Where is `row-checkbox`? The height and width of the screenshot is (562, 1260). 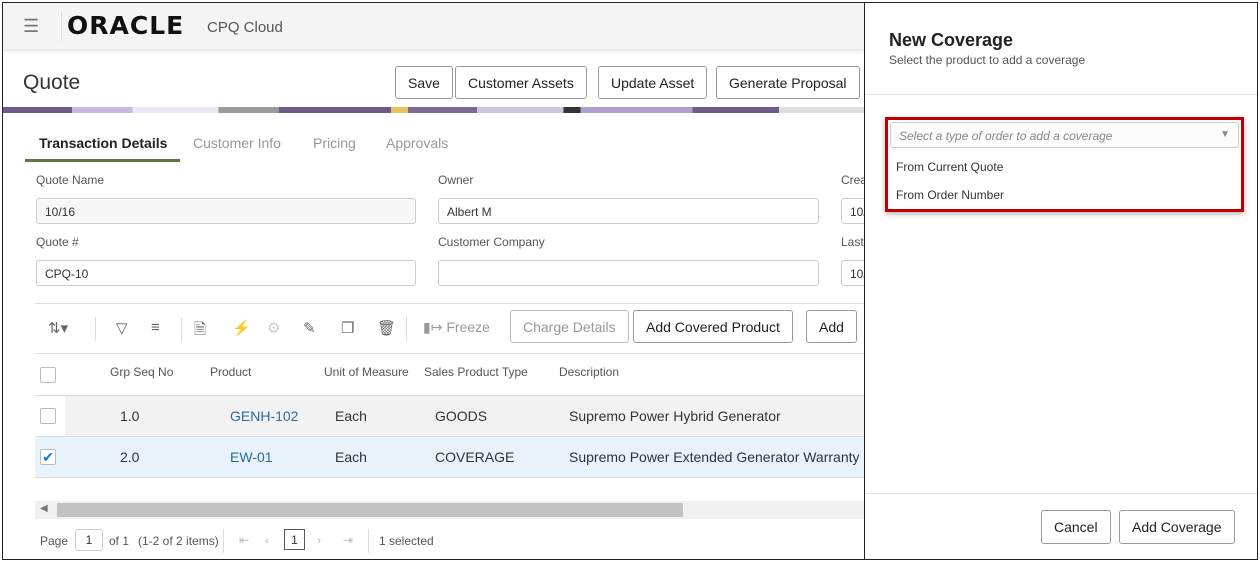
row-checkbox is located at coordinates (48, 416).